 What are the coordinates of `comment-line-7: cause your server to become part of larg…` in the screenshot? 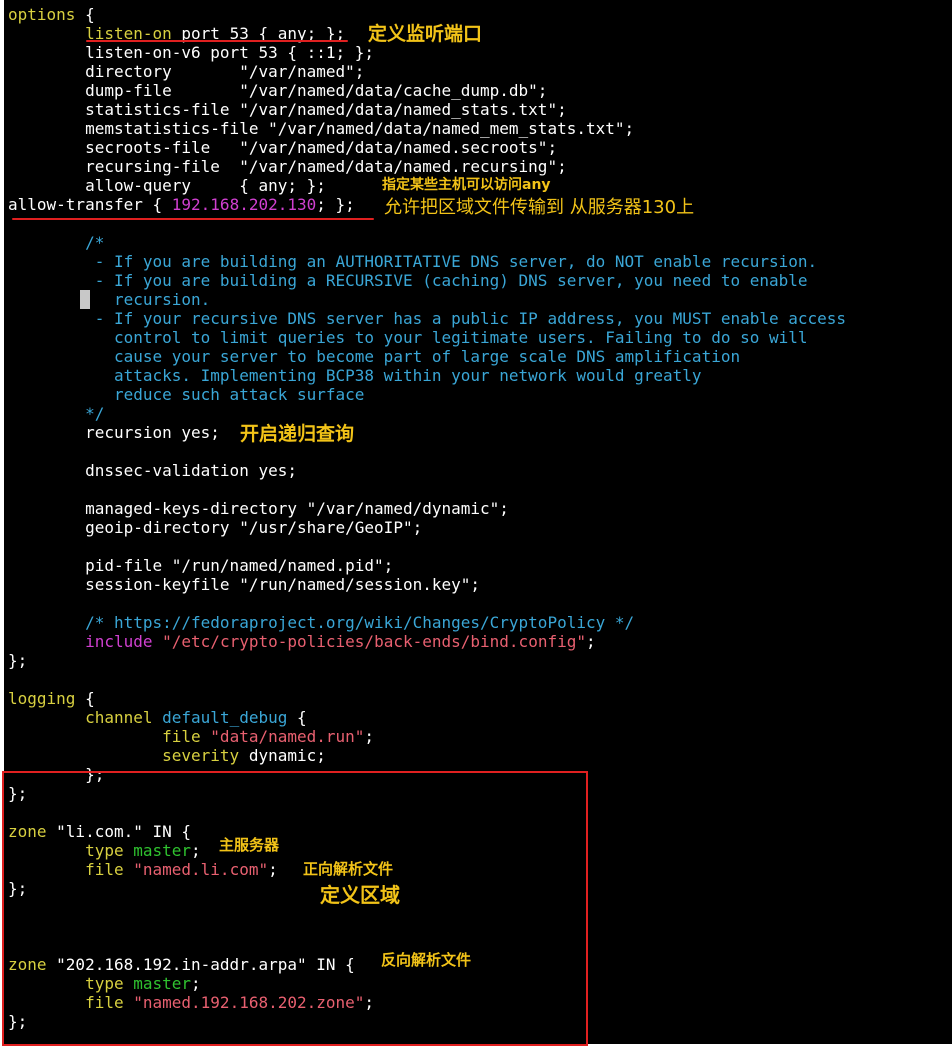 It's located at (374, 356).